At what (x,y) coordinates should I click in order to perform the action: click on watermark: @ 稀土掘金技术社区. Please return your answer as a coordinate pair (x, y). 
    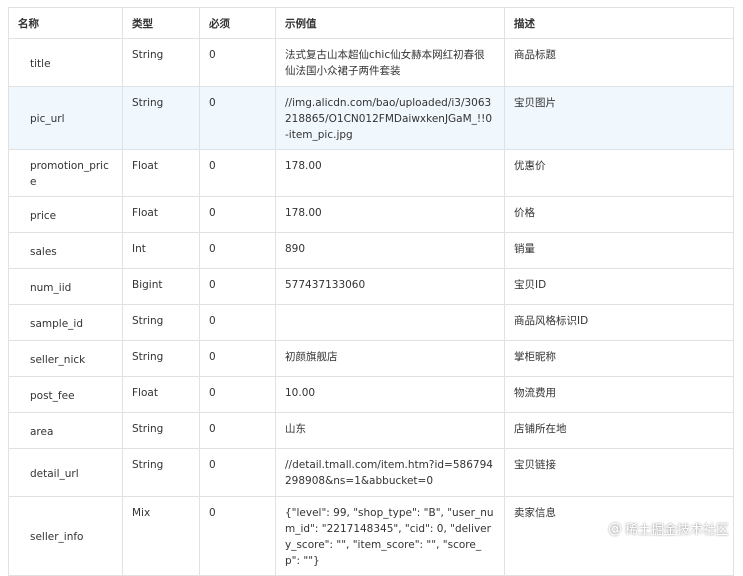
    Looking at the image, I should click on (668, 529).